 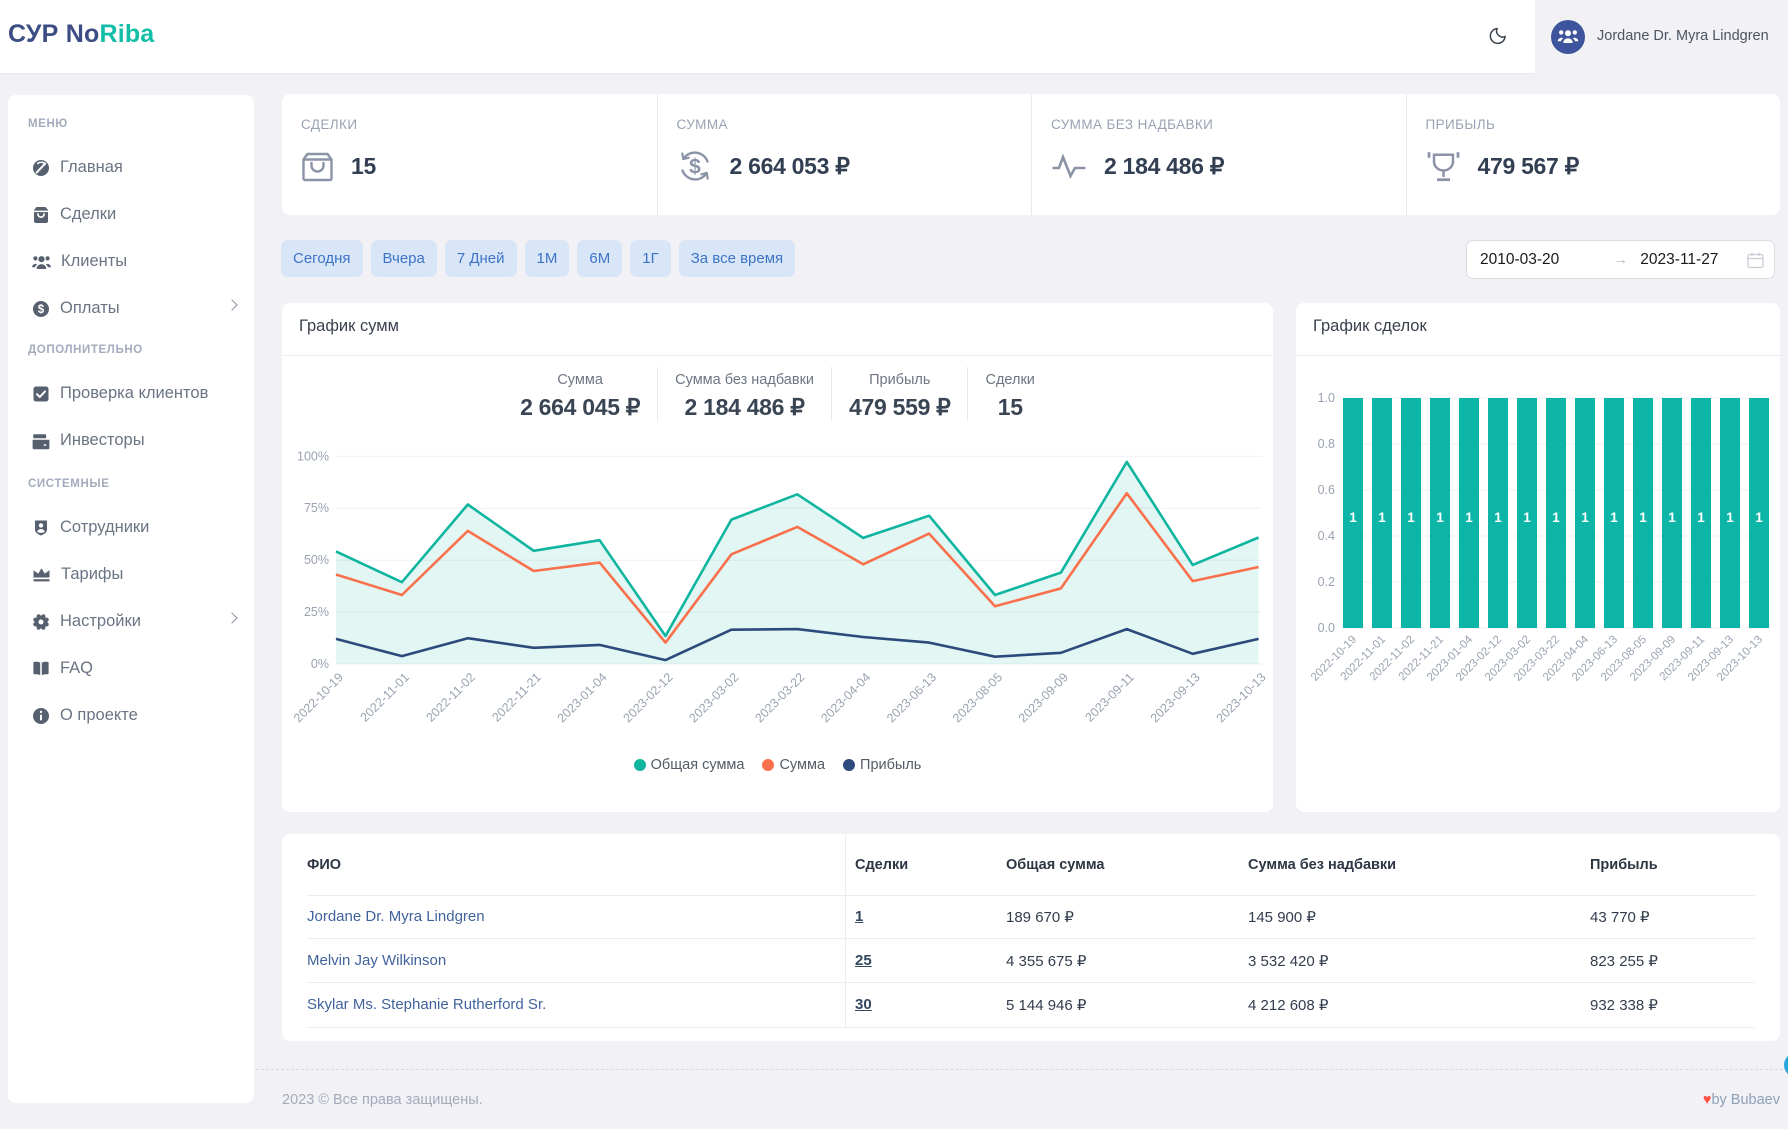 What do you see at coordinates (1109, 697) in the screenshot?
I see `svg-text: 2023-09-11` at bounding box center [1109, 697].